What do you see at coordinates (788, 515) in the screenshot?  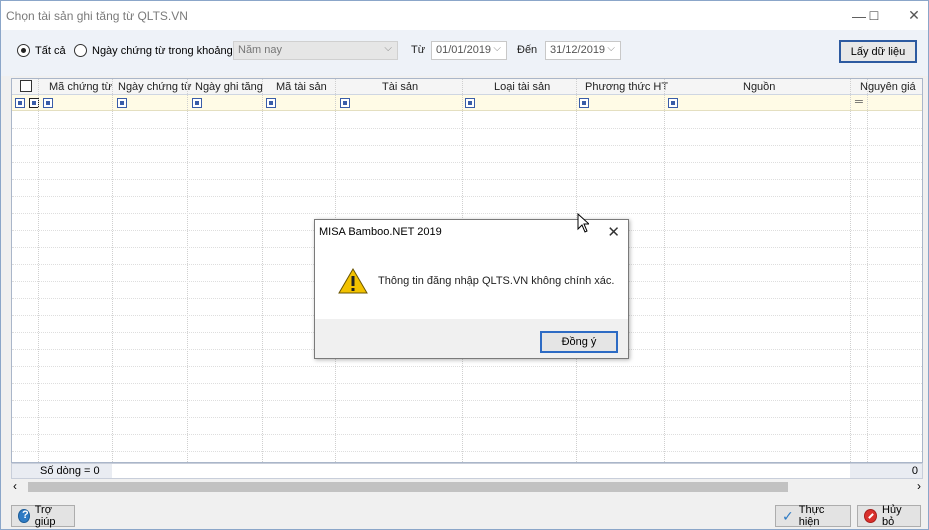 I see `check-icon: ✓` at bounding box center [788, 515].